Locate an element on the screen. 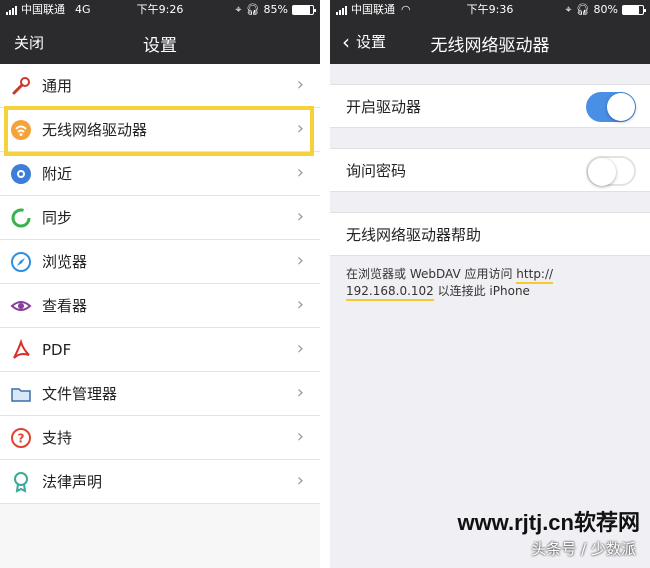 Image resolution: width=650 pixels, height=568 pixels. settings-item: 浏览器 › is located at coordinates (160, 262).